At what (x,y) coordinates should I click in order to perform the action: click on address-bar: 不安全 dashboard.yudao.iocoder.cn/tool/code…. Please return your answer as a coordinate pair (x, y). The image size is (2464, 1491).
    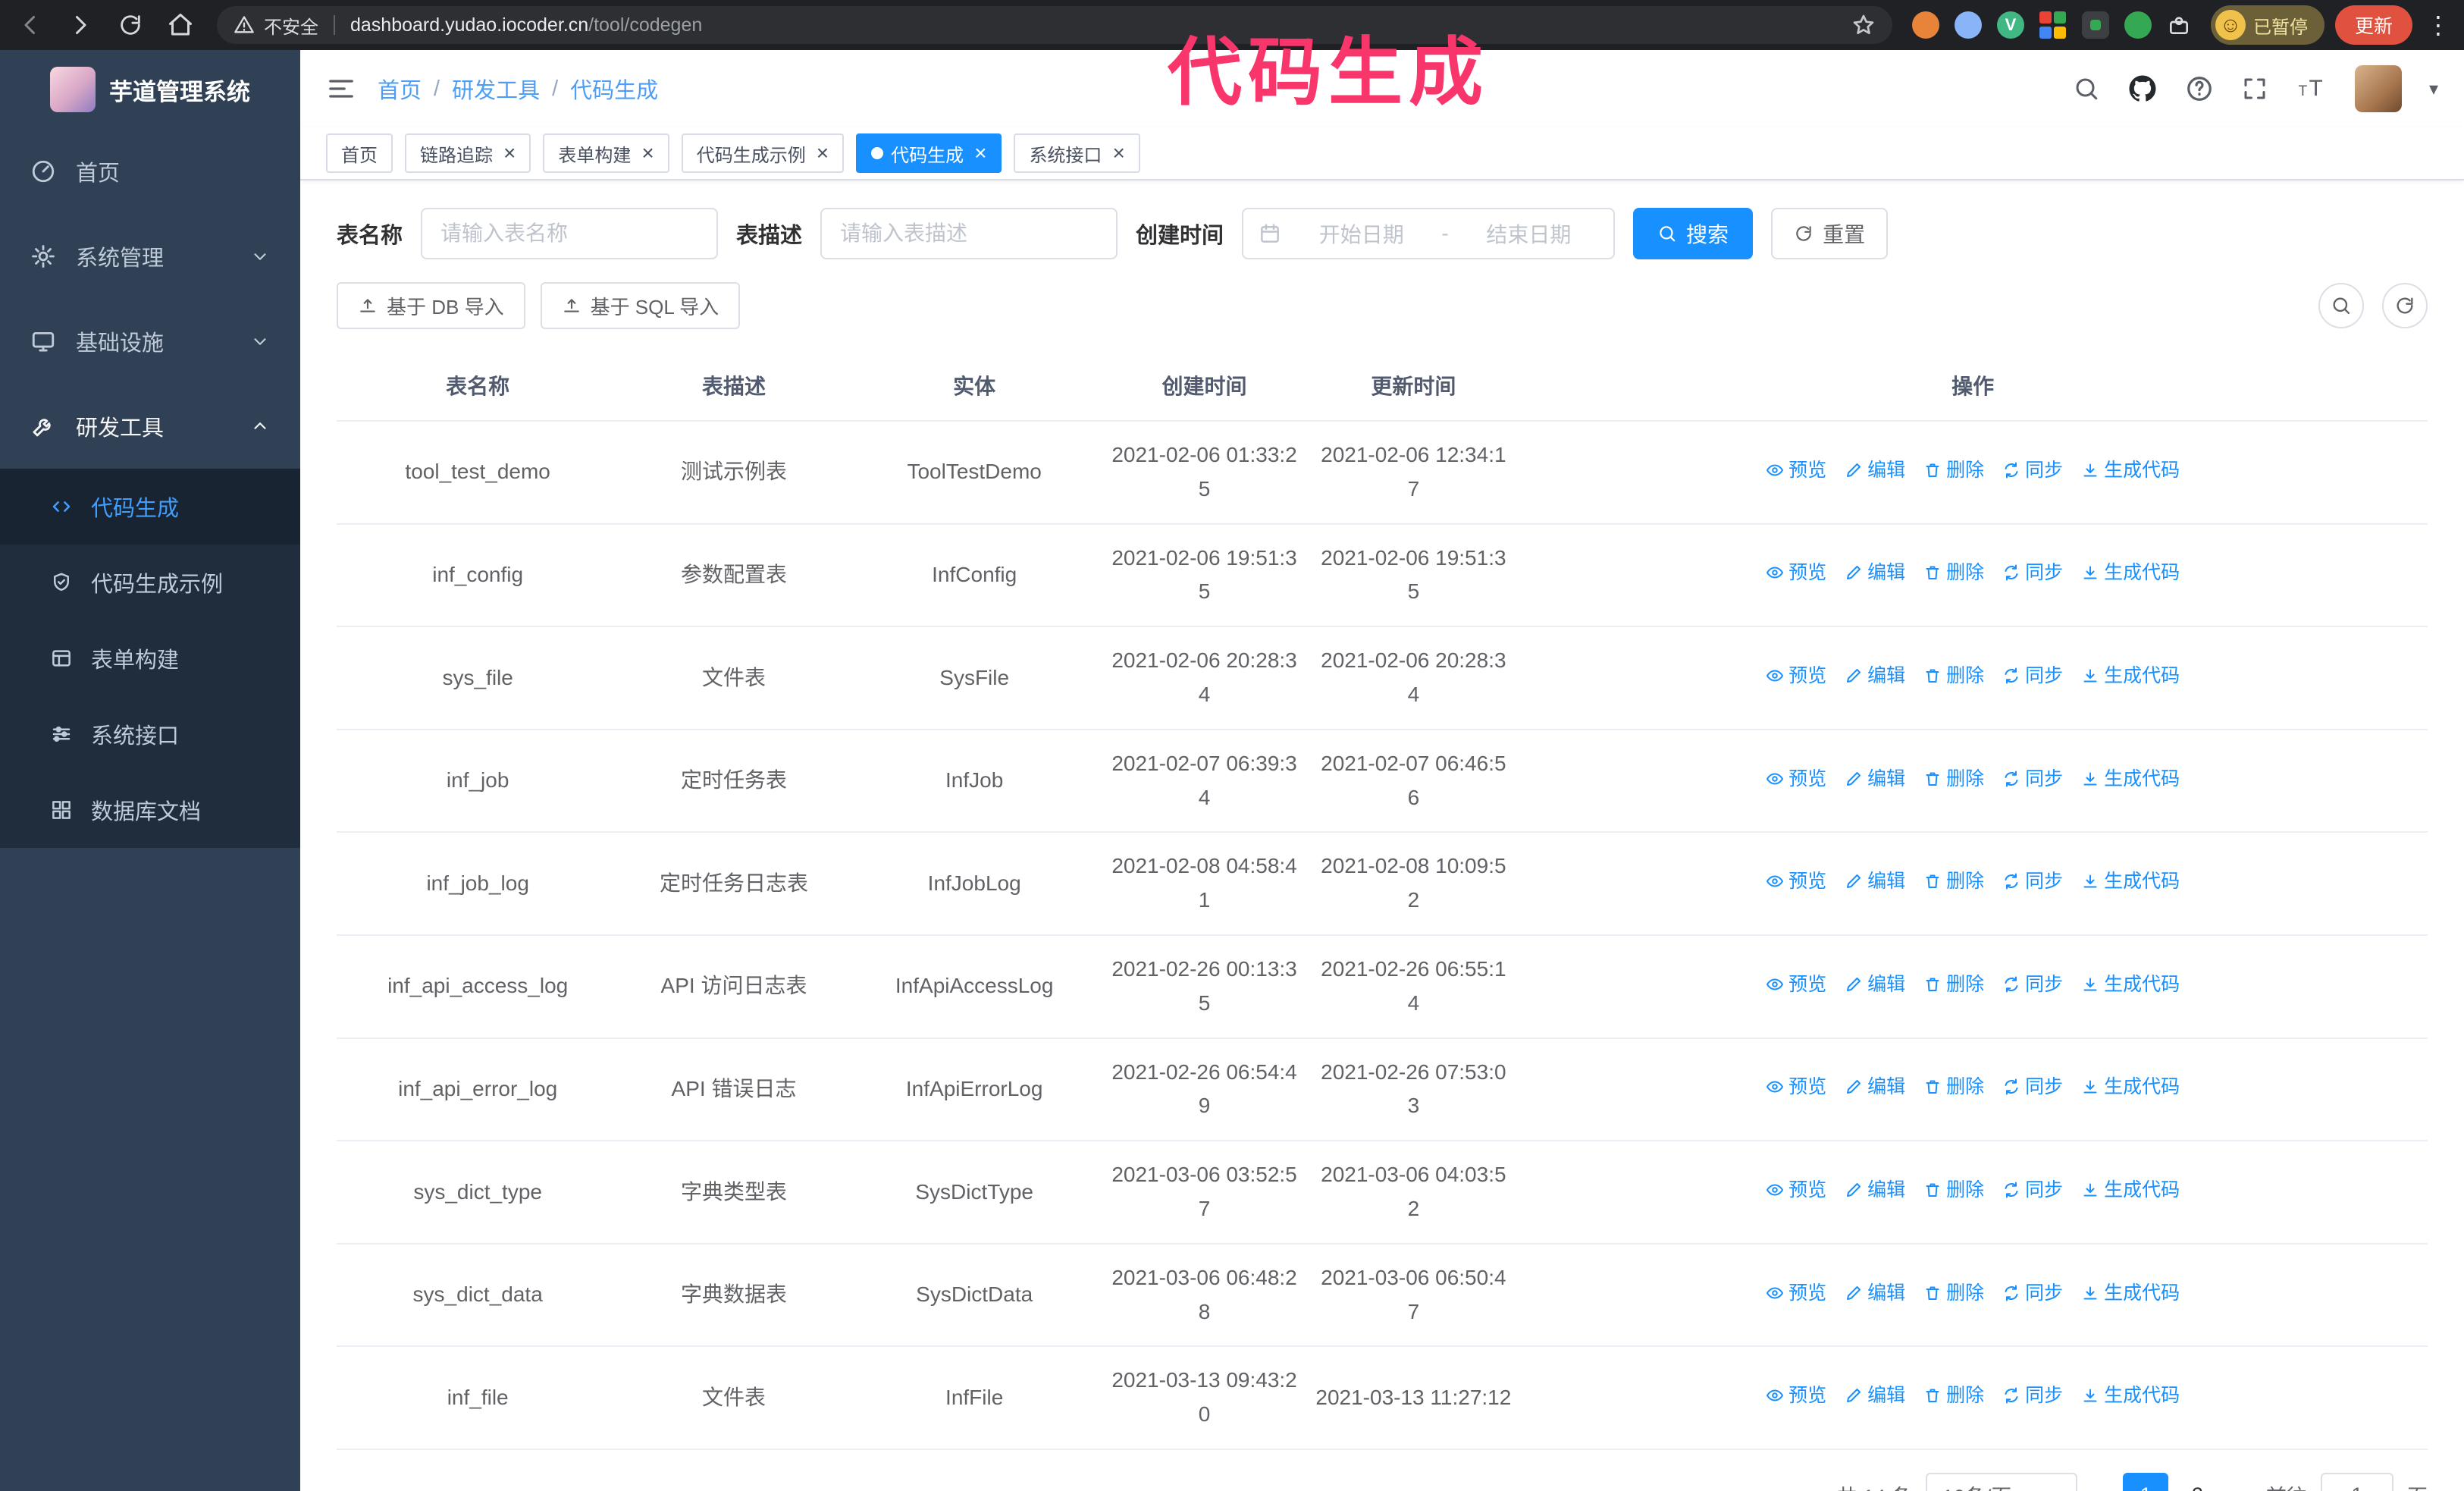
    Looking at the image, I should click on (1054, 25).